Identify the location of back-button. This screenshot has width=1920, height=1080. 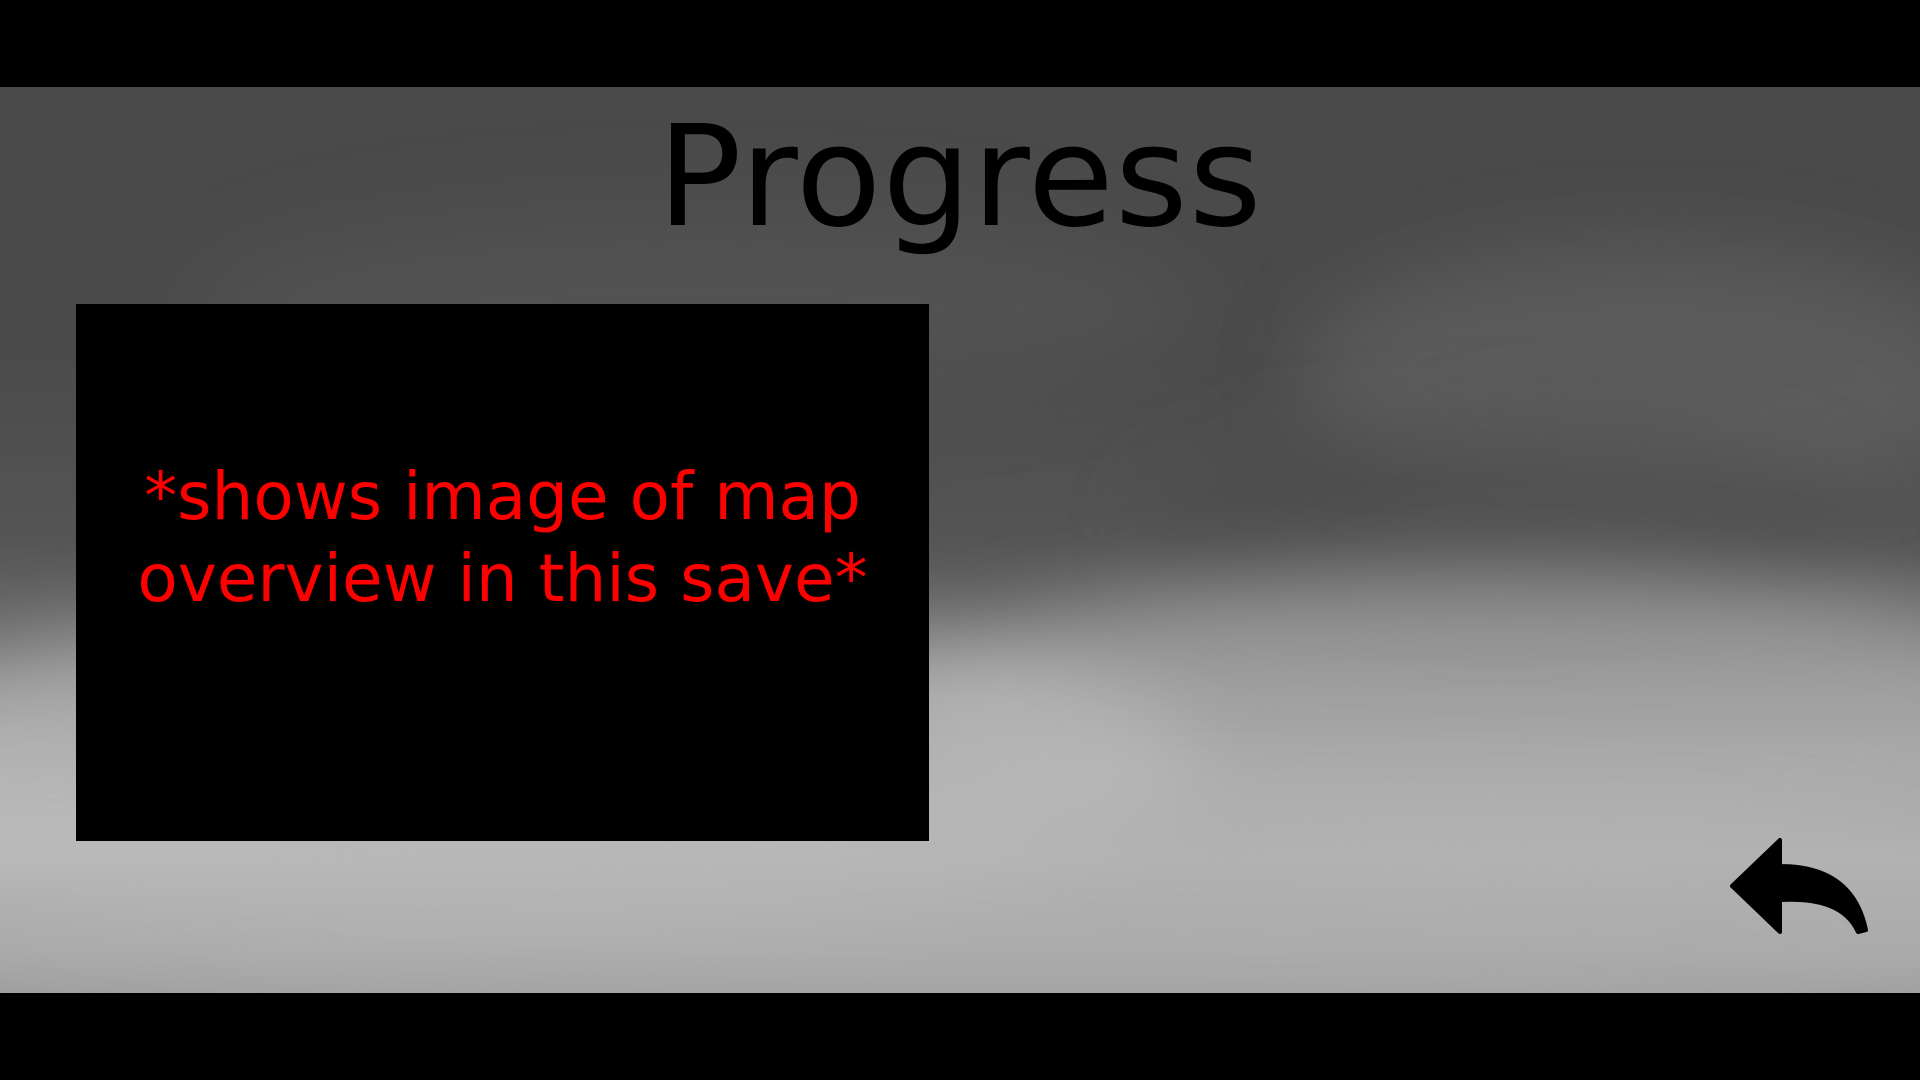
(1800, 887).